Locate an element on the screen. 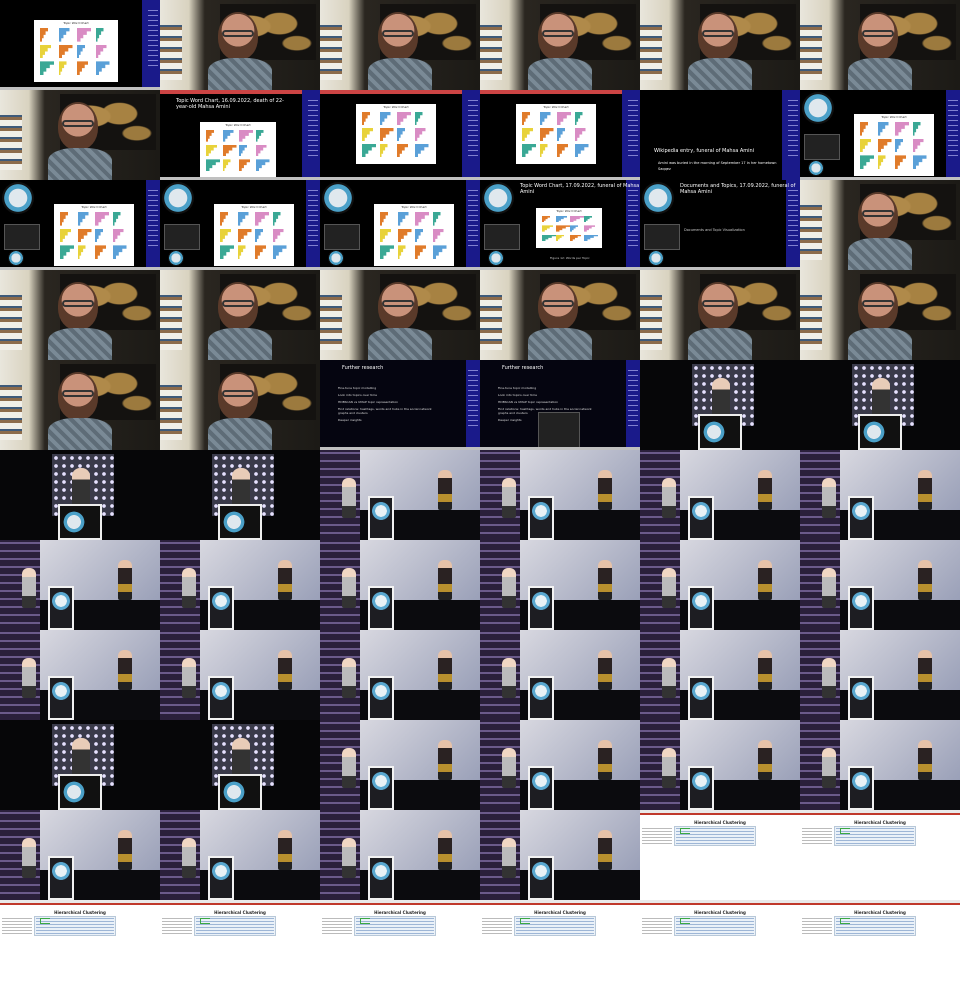 The image size is (960, 990). picture-in-picture-camera is located at coordinates (822, 147).